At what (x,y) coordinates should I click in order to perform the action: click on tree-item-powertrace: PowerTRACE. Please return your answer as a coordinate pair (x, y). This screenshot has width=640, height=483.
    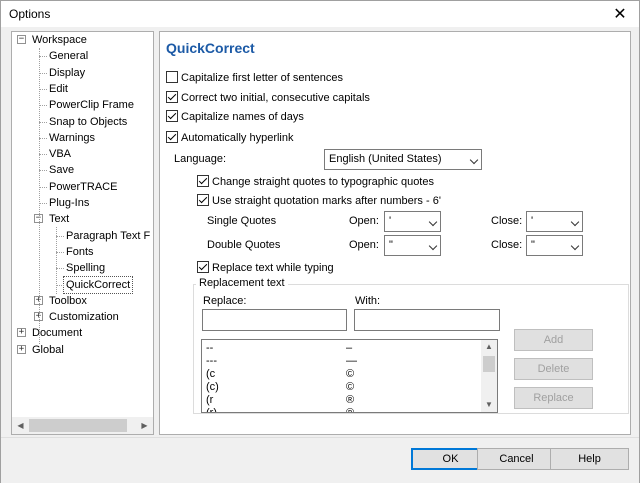
    Looking at the image, I should click on (83, 187).